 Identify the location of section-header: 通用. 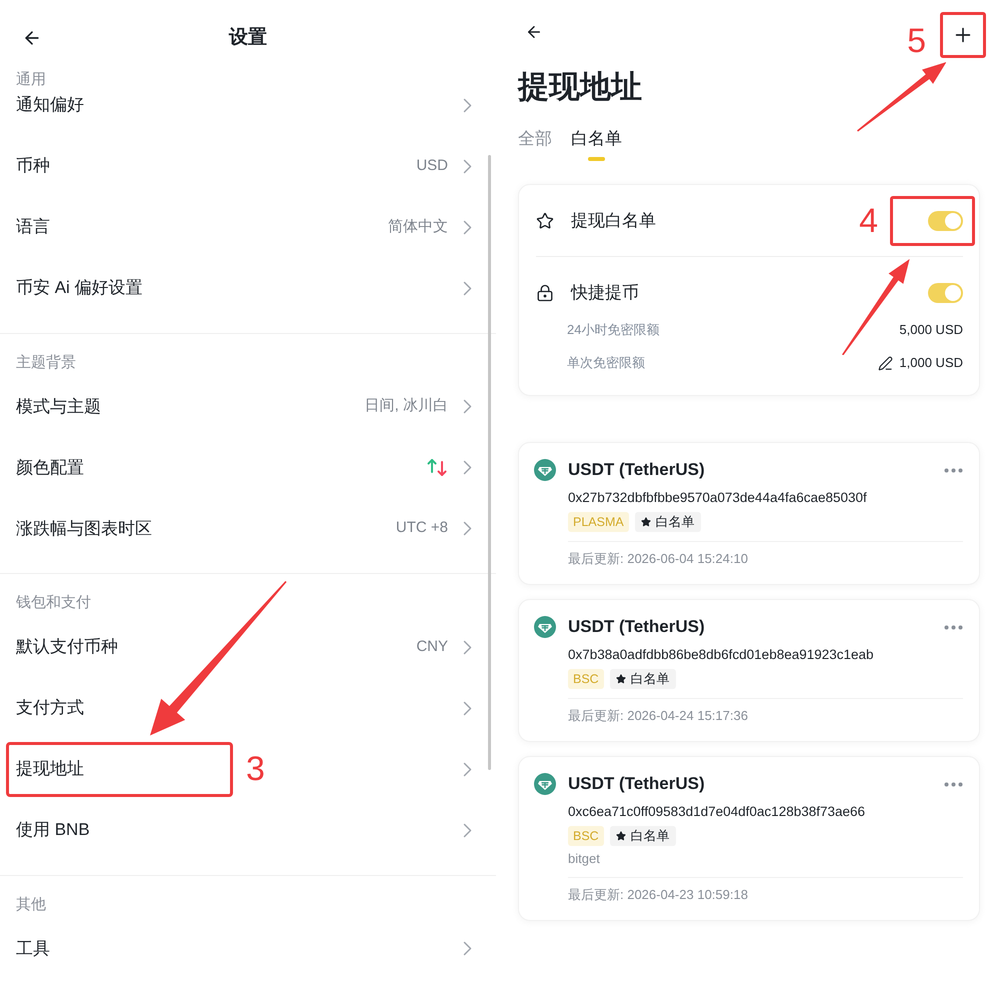
(31, 80).